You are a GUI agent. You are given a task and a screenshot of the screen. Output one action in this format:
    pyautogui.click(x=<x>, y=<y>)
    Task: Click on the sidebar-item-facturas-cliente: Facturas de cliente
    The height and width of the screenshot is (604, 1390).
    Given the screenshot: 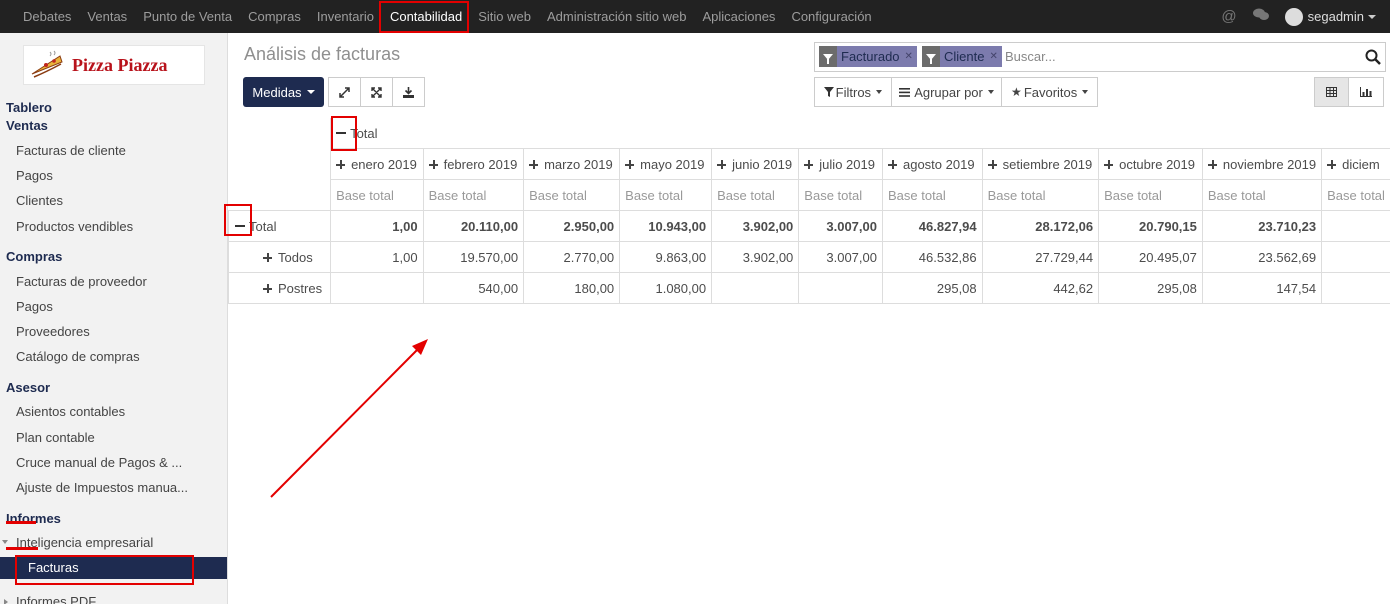 What is the action you would take?
    pyautogui.click(x=71, y=150)
    